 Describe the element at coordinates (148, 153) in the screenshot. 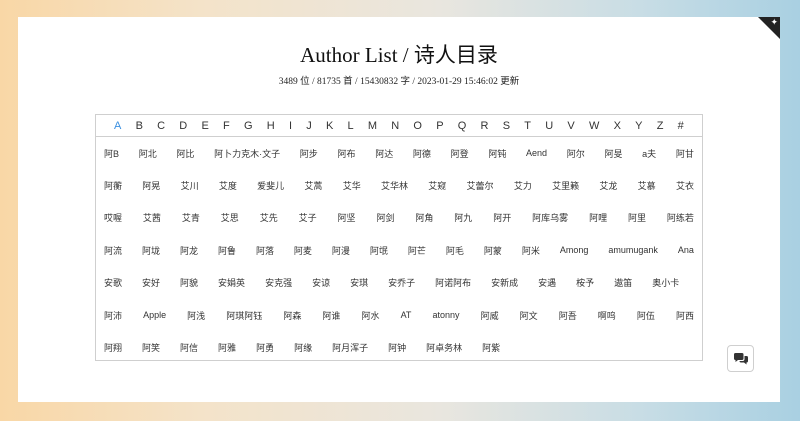

I see `author-link: 阿北` at that location.